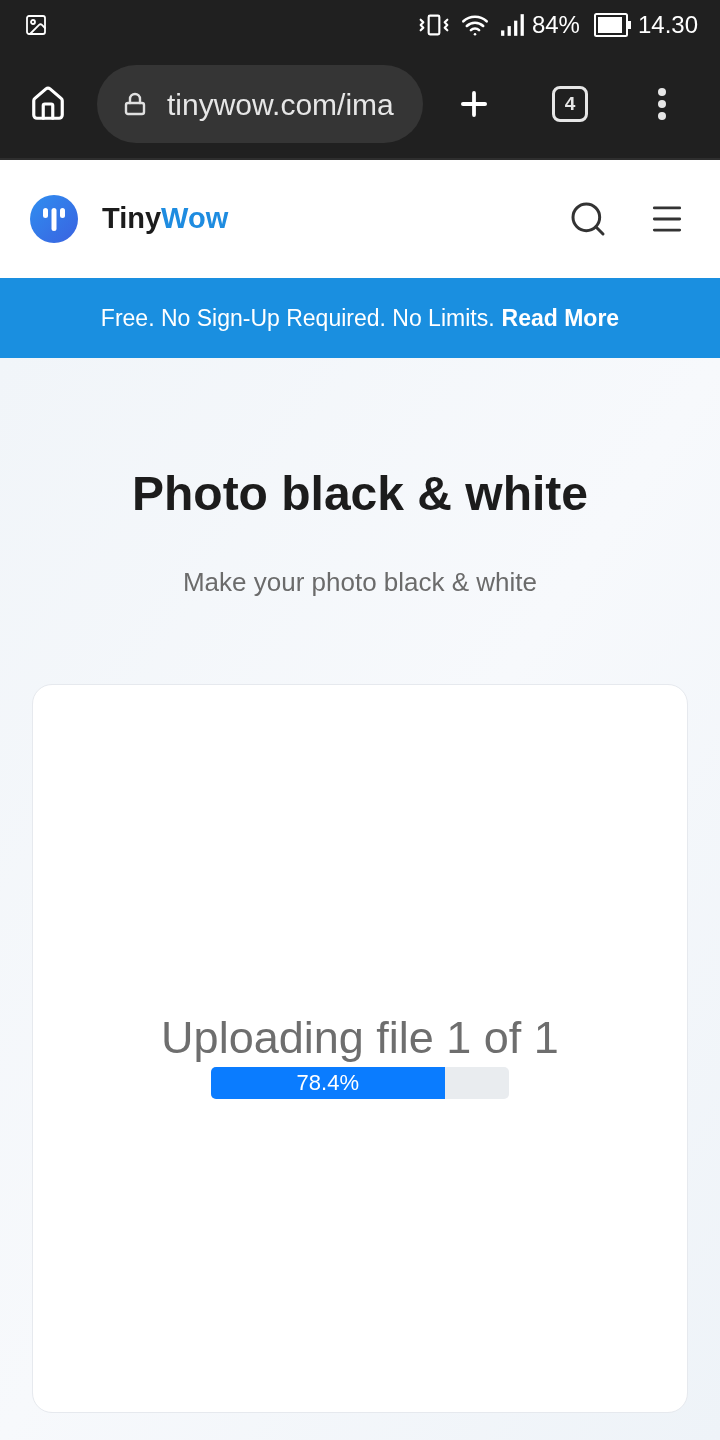 The image size is (720, 1440). Describe the element at coordinates (48, 104) in the screenshot. I see `home-icon` at that location.